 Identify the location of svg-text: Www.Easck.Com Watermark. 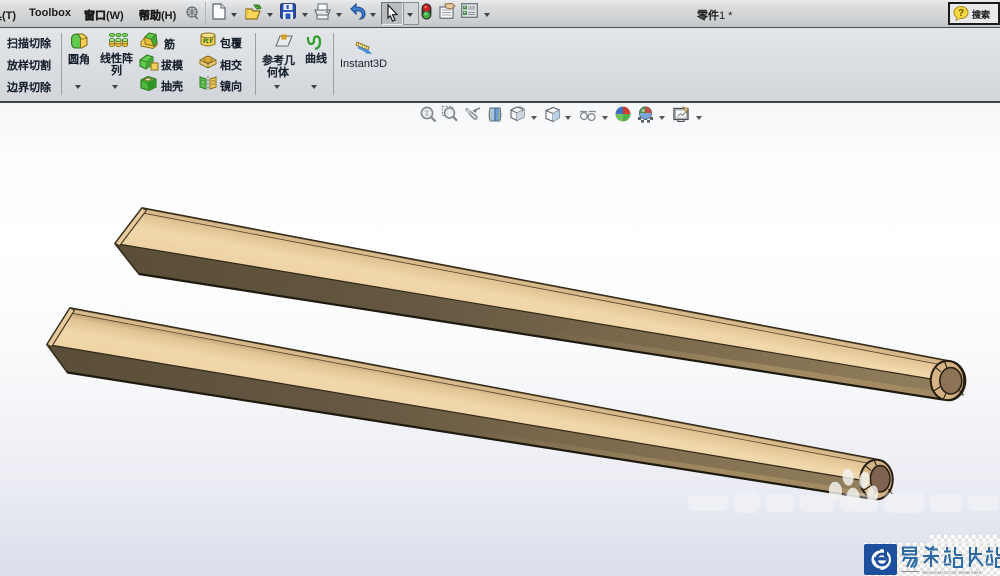
(952, 572).